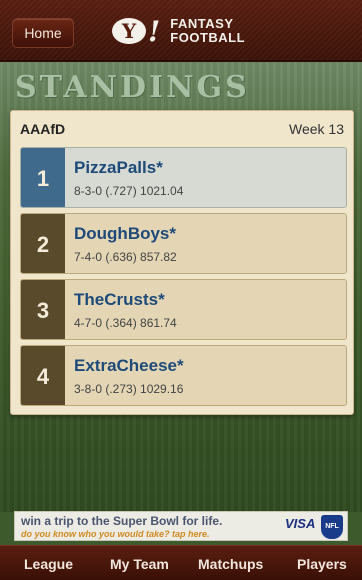  Describe the element at coordinates (316, 129) in the screenshot. I see `week-label: Week 13` at that location.